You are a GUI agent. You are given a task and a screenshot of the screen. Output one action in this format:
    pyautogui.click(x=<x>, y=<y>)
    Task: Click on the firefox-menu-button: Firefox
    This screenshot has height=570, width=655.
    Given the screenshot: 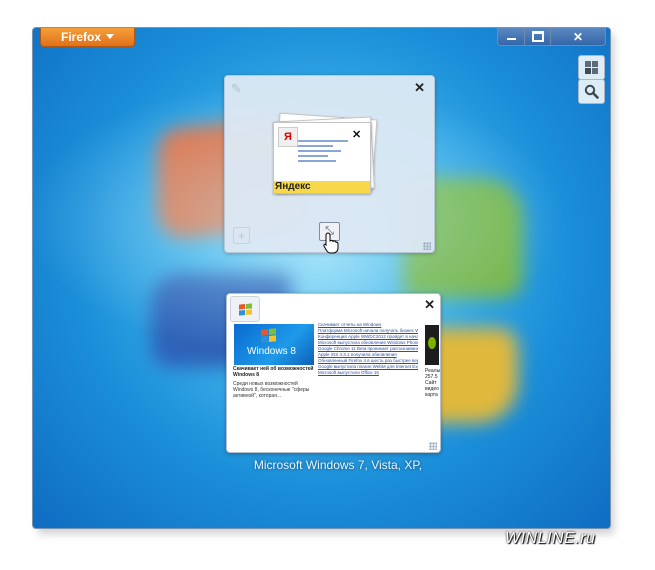 What is the action you would take?
    pyautogui.click(x=87, y=37)
    